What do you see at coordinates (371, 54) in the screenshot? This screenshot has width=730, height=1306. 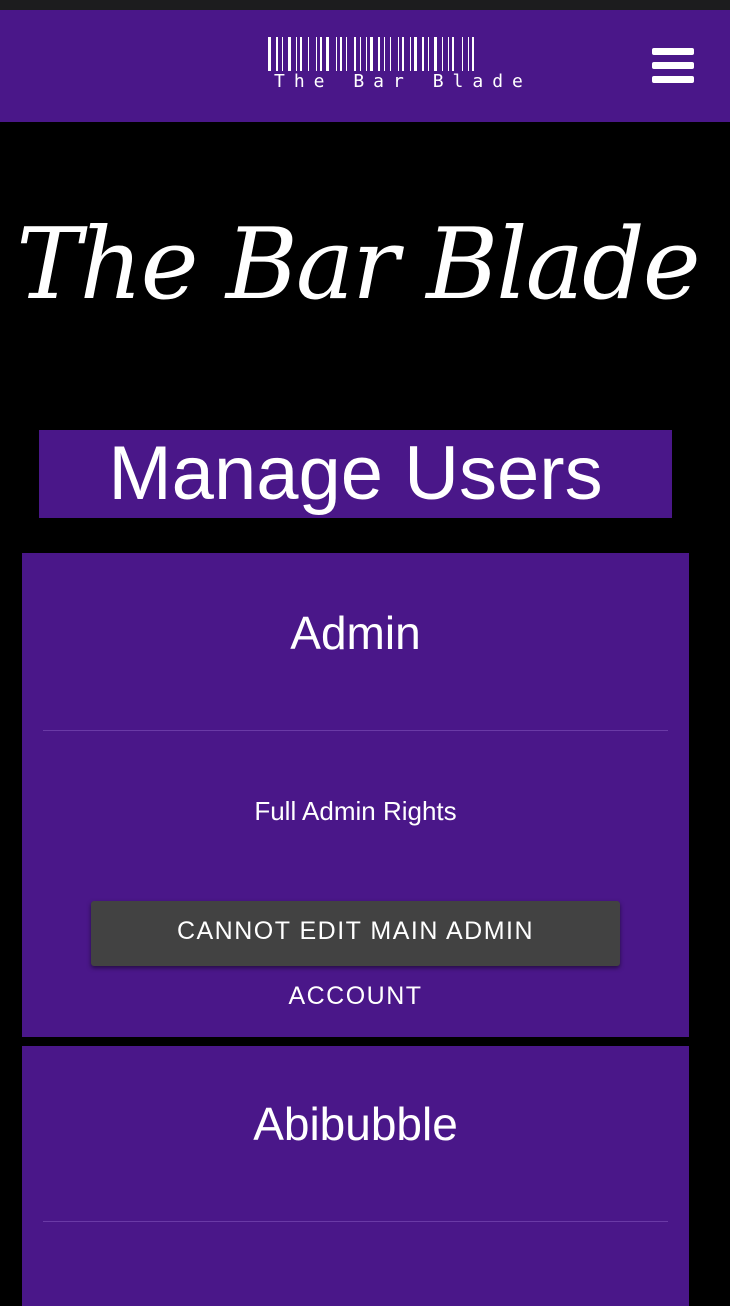 I see `barcode-icon` at bounding box center [371, 54].